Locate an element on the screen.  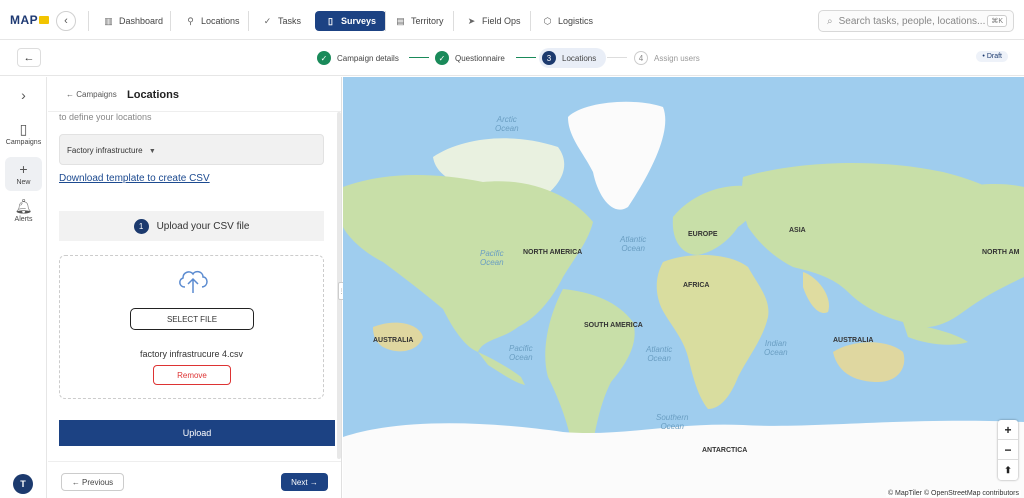
select-file-button: SELECT FILE is located at coordinates (192, 319).